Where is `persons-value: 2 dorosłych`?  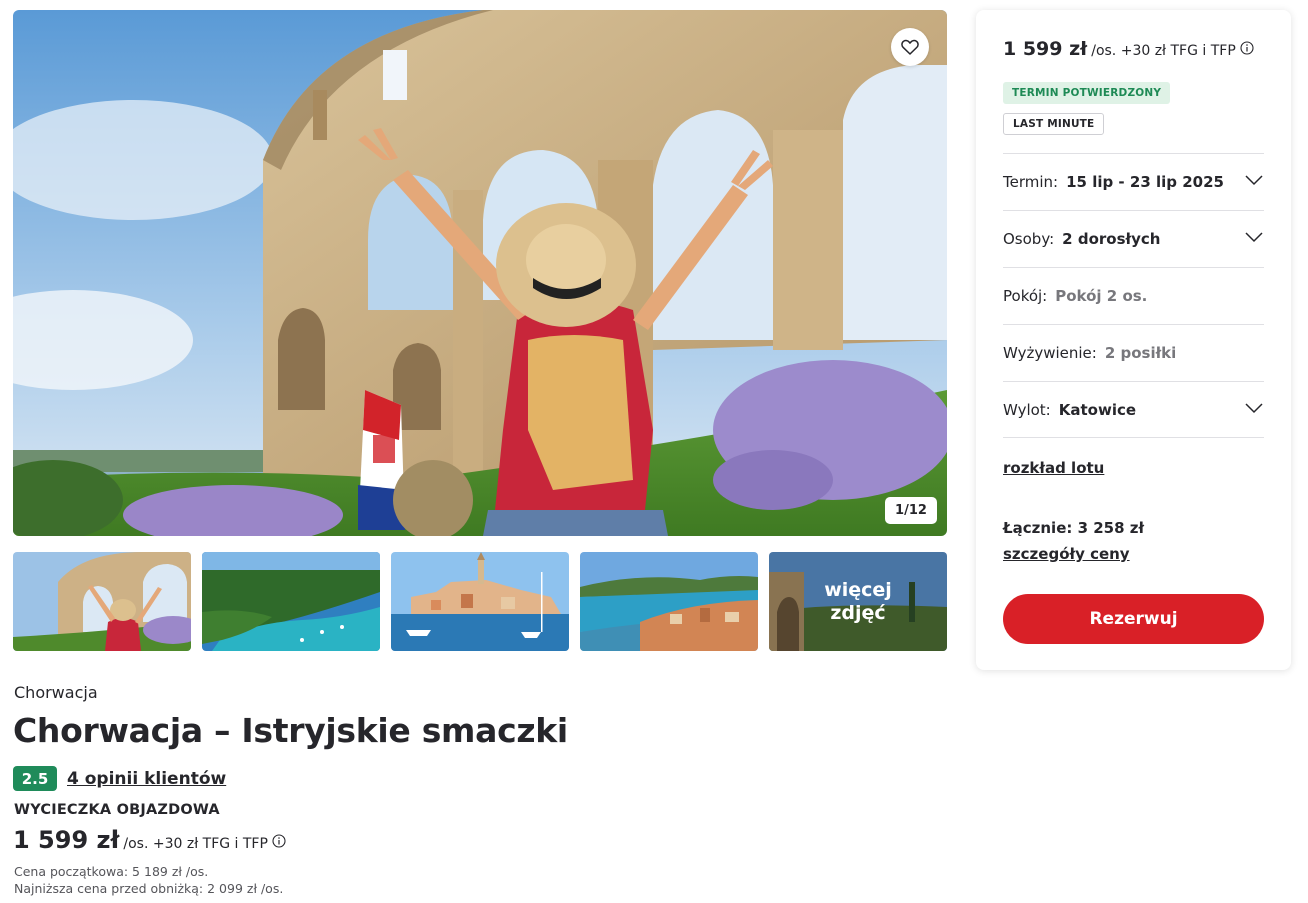 persons-value: 2 dorosłych is located at coordinates (1111, 239).